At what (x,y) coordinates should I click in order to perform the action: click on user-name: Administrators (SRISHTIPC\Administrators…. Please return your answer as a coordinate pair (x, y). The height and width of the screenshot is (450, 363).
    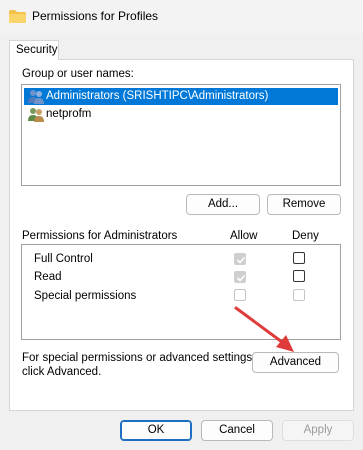
    Looking at the image, I should click on (157, 96).